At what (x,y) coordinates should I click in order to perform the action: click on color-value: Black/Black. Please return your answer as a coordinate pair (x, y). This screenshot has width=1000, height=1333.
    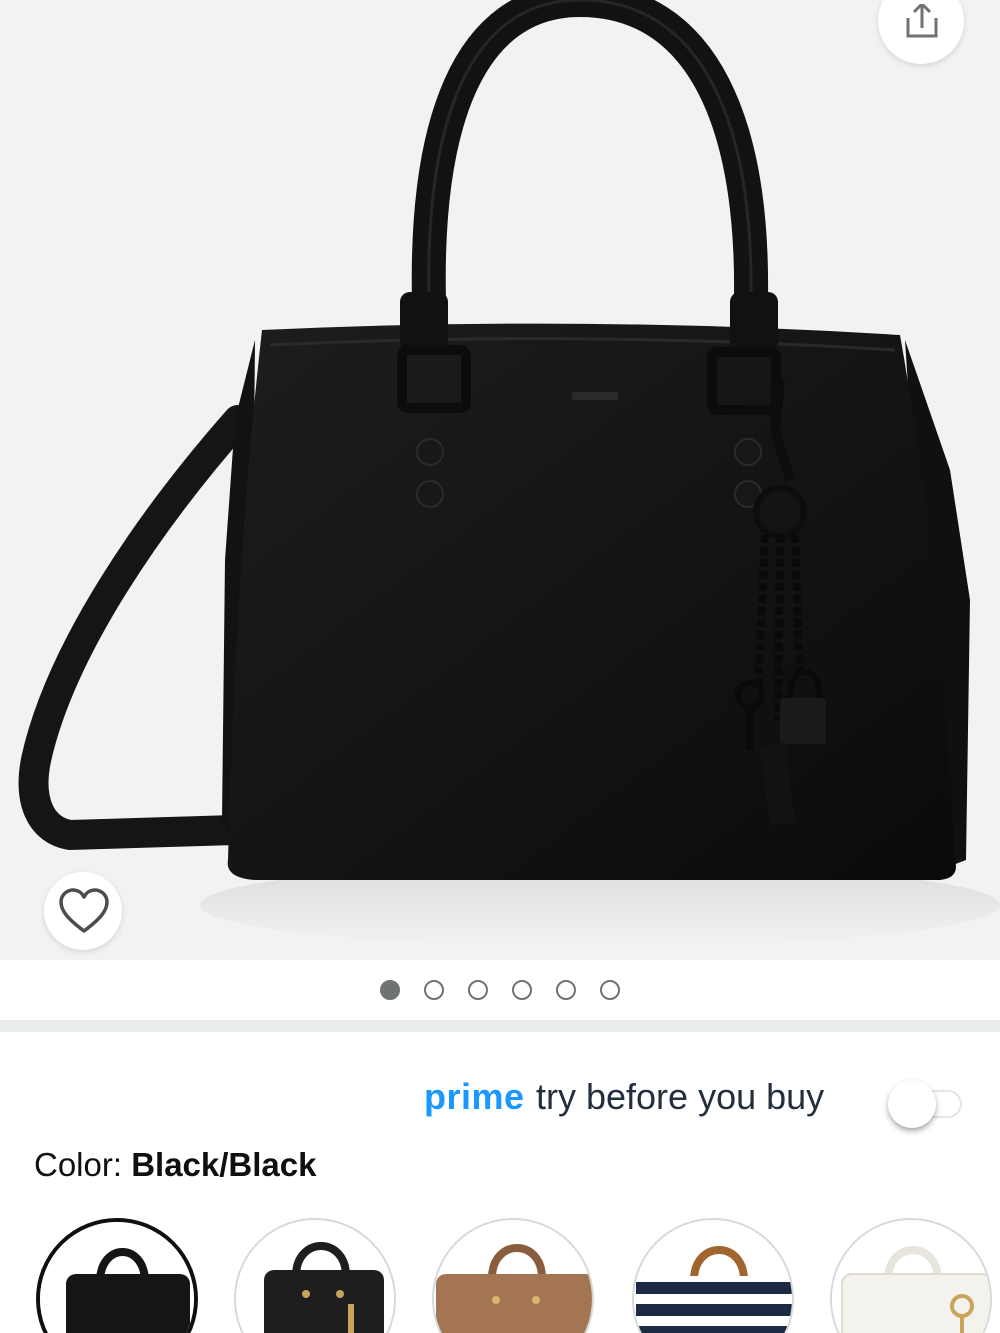
    Looking at the image, I should click on (224, 1164).